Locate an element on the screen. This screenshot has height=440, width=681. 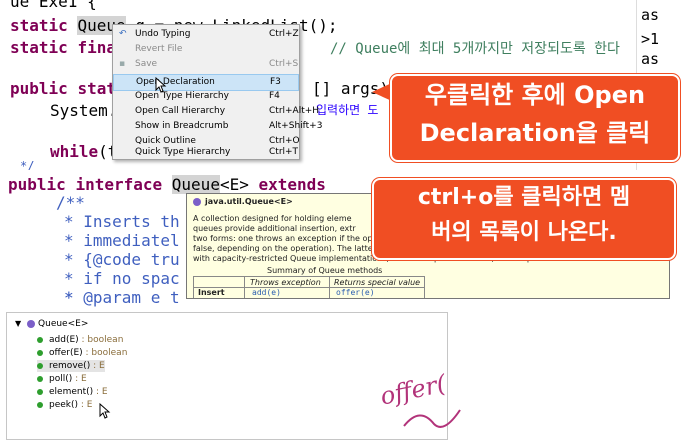
interface-decl-line: public interface Queue<E> extends is located at coordinates (167, 184).